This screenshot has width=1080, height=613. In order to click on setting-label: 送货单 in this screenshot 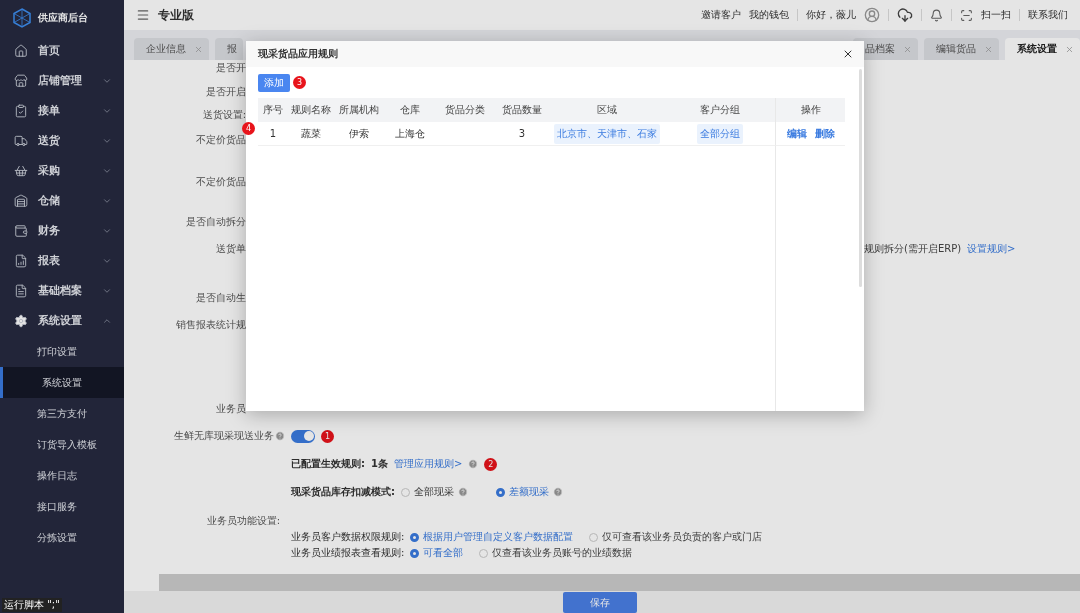, I will do `click(231, 249)`.